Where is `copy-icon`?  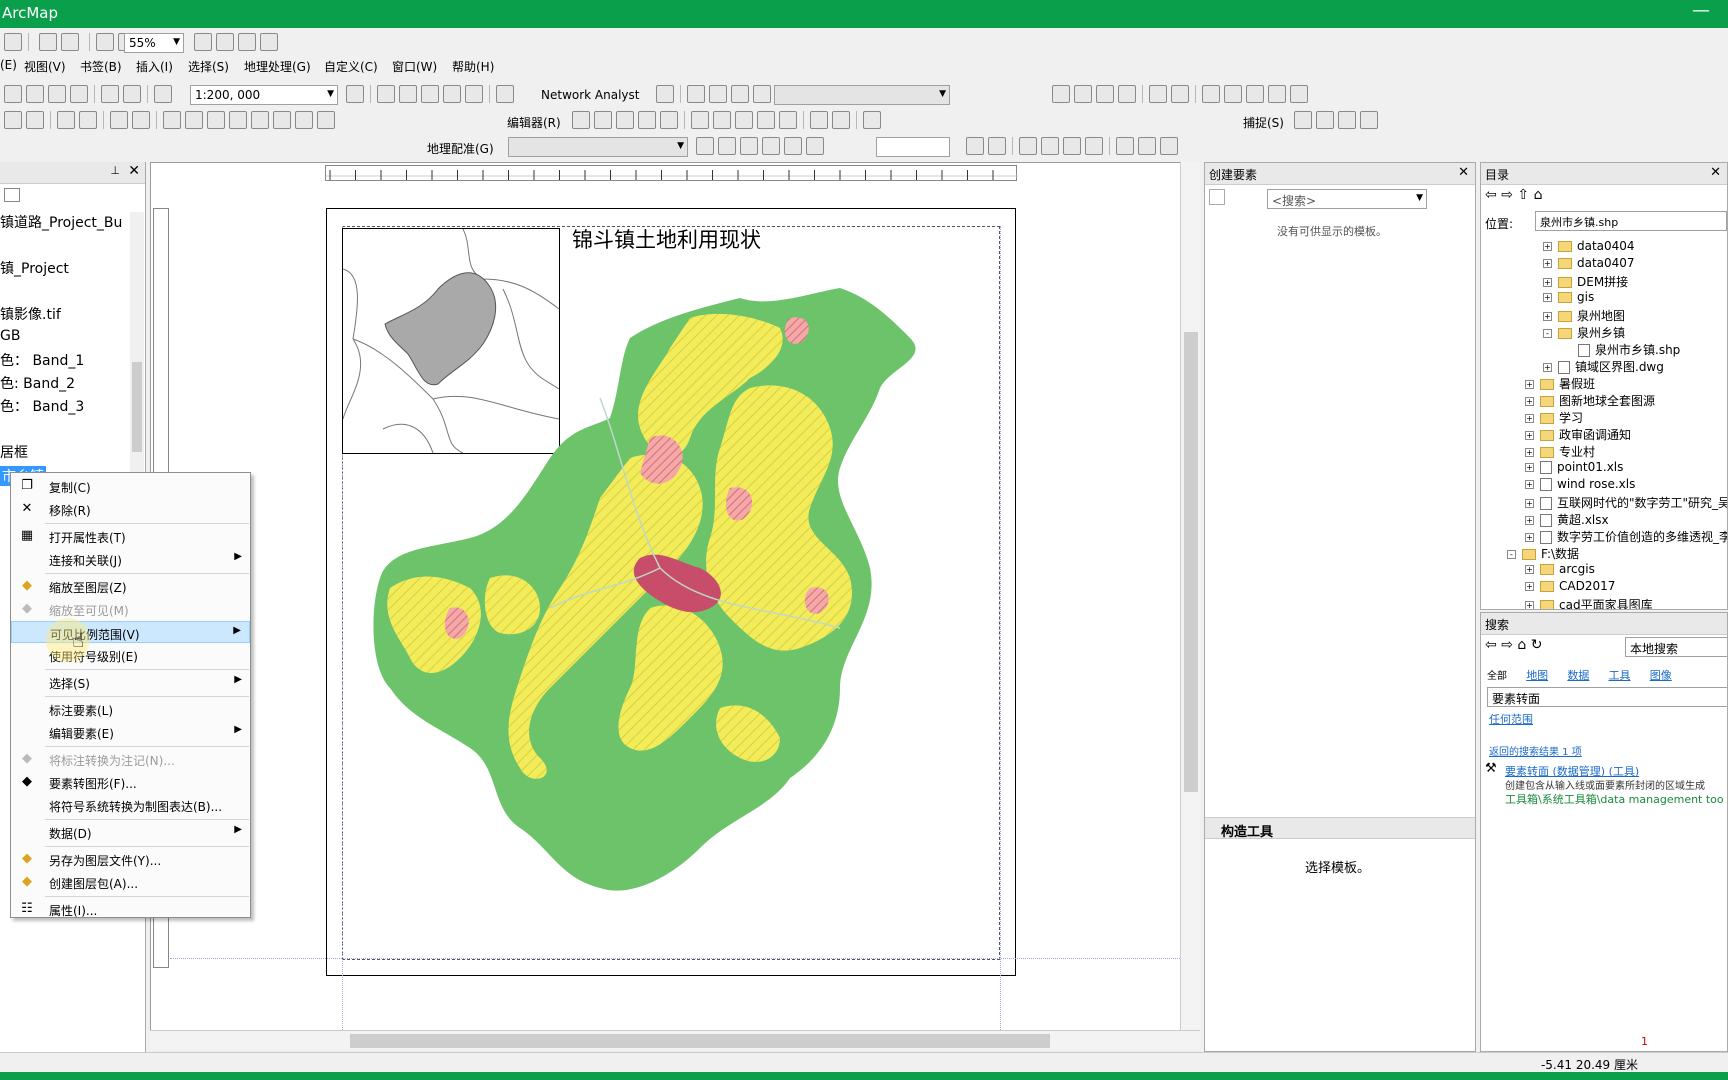 copy-icon is located at coordinates (35, 94).